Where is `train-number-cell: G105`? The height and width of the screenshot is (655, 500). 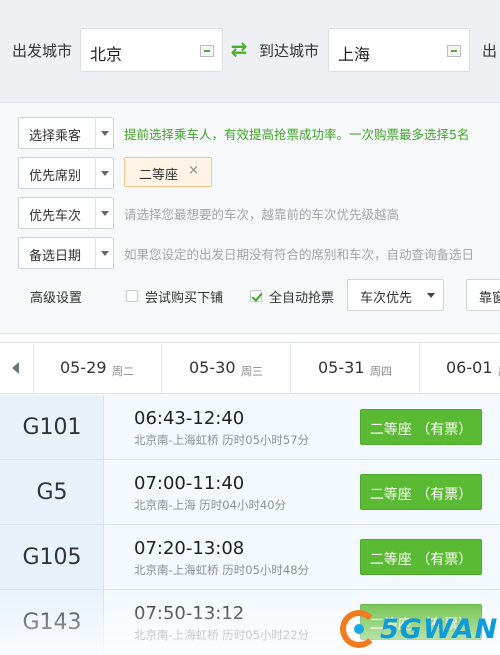
train-number-cell: G105 is located at coordinates (52, 557).